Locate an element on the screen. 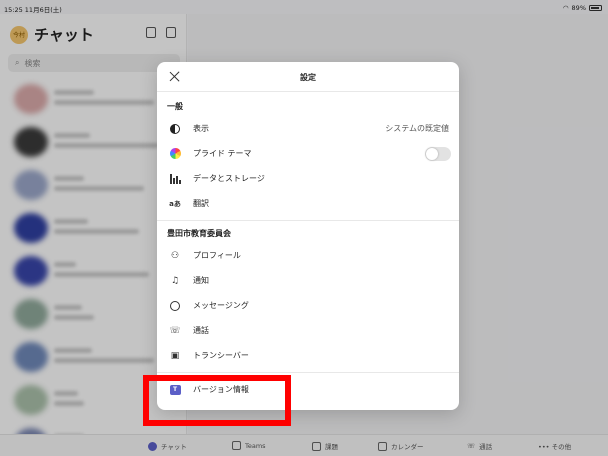 The image size is (608, 456). setting-messaging: メッセージング is located at coordinates (308, 305).